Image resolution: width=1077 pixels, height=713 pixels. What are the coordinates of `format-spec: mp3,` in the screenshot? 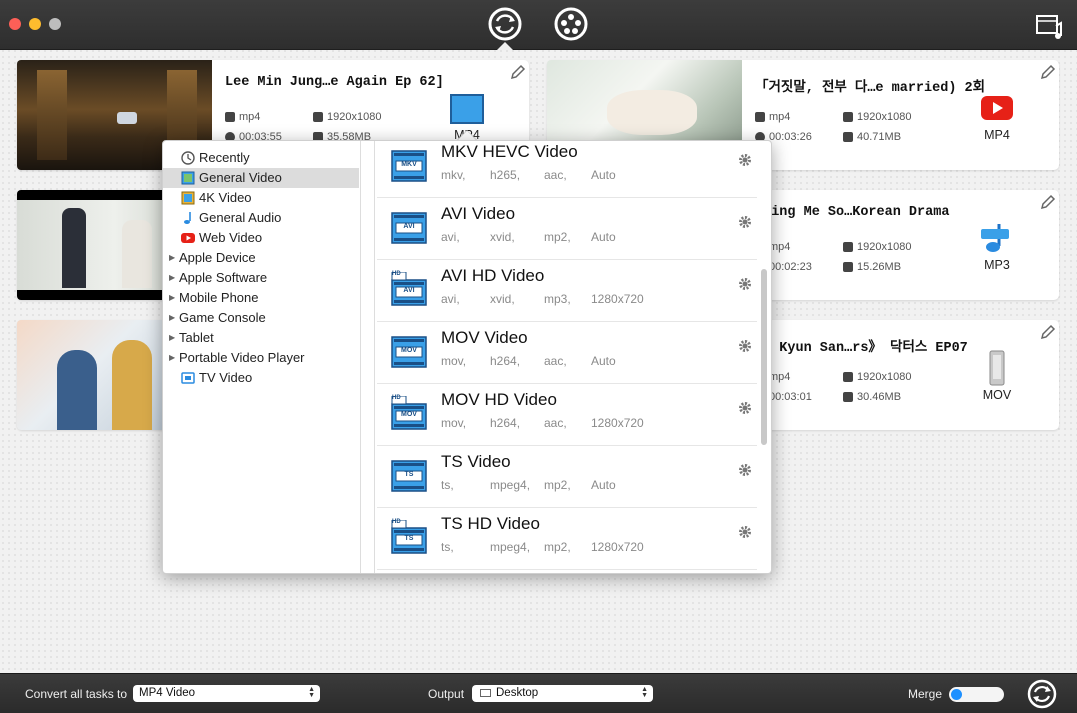 It's located at (557, 299).